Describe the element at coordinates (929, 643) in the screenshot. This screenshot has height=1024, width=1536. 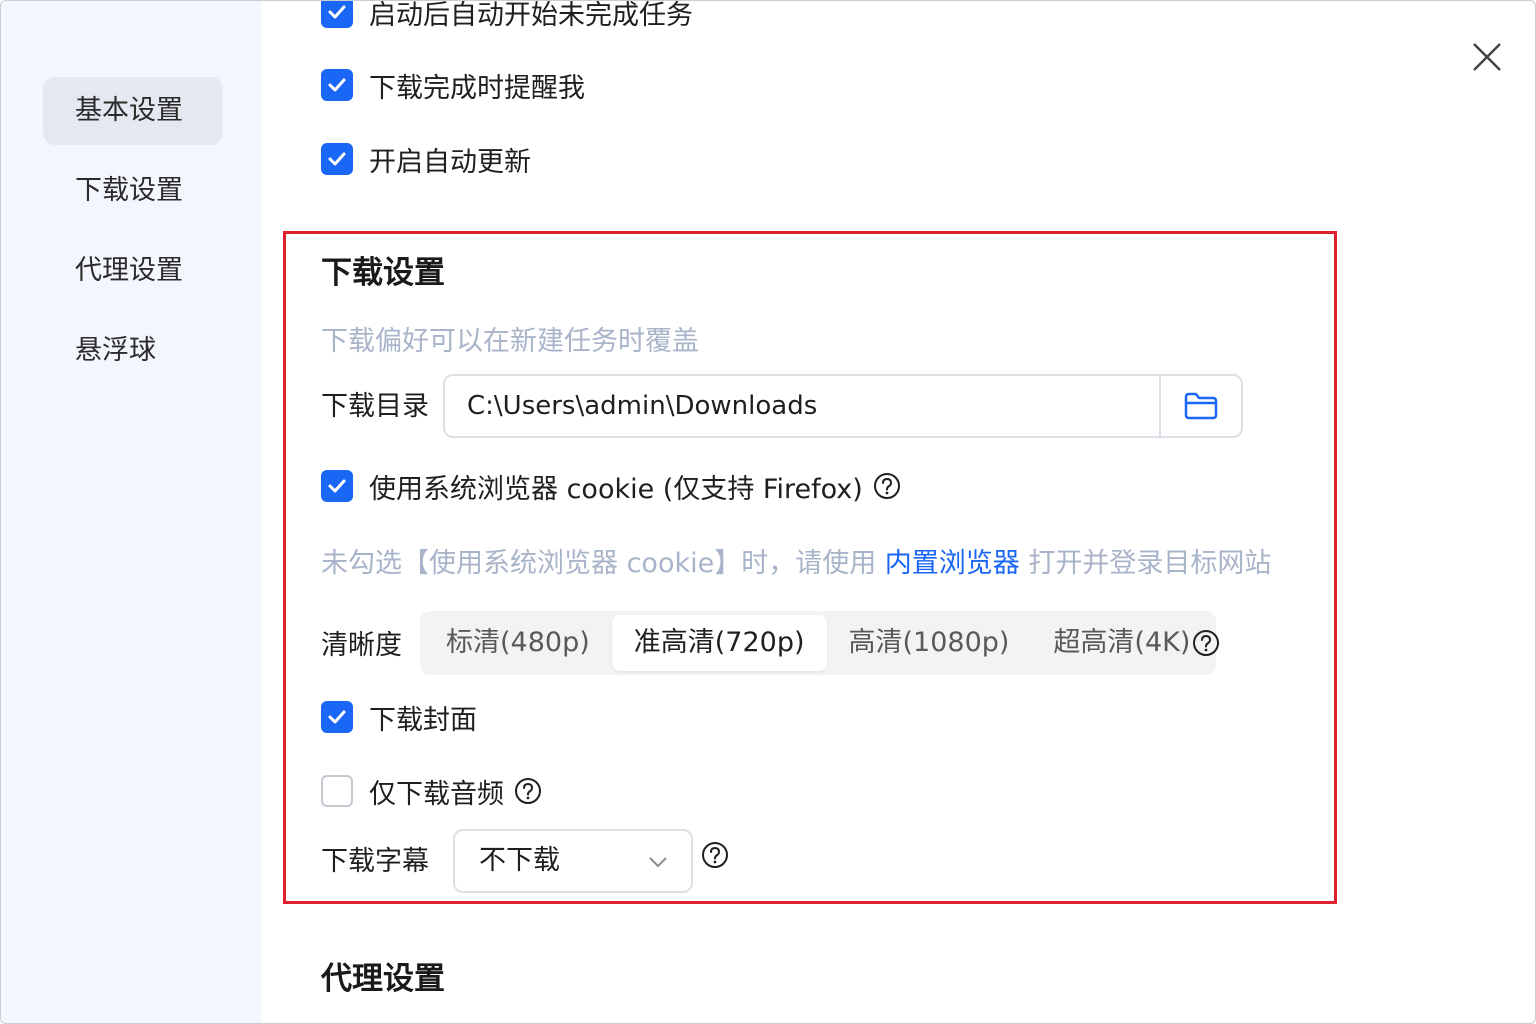
I see `quality-option-1080p: 高清(1080p)` at that location.